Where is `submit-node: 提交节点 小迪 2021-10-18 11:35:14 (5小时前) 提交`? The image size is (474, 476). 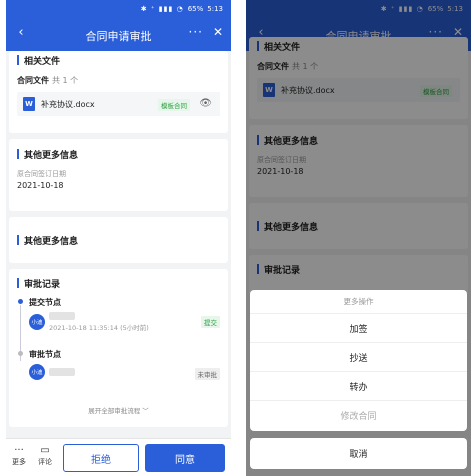 submit-node: 提交节点 小迪 2021-10-18 11:35:14 (5小时前) 提交 is located at coordinates (124, 323).